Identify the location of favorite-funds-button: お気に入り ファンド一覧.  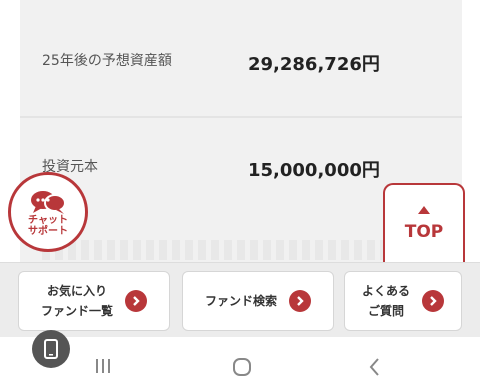
(94, 301).